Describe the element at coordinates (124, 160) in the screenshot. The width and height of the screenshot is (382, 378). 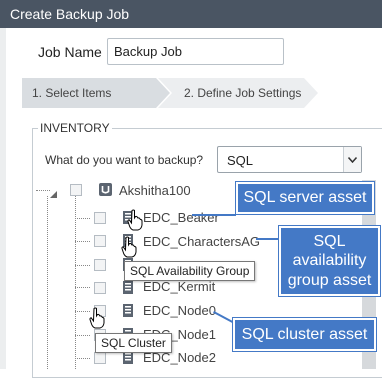
I see `backup-type-label: What do you want to backup?` at that location.